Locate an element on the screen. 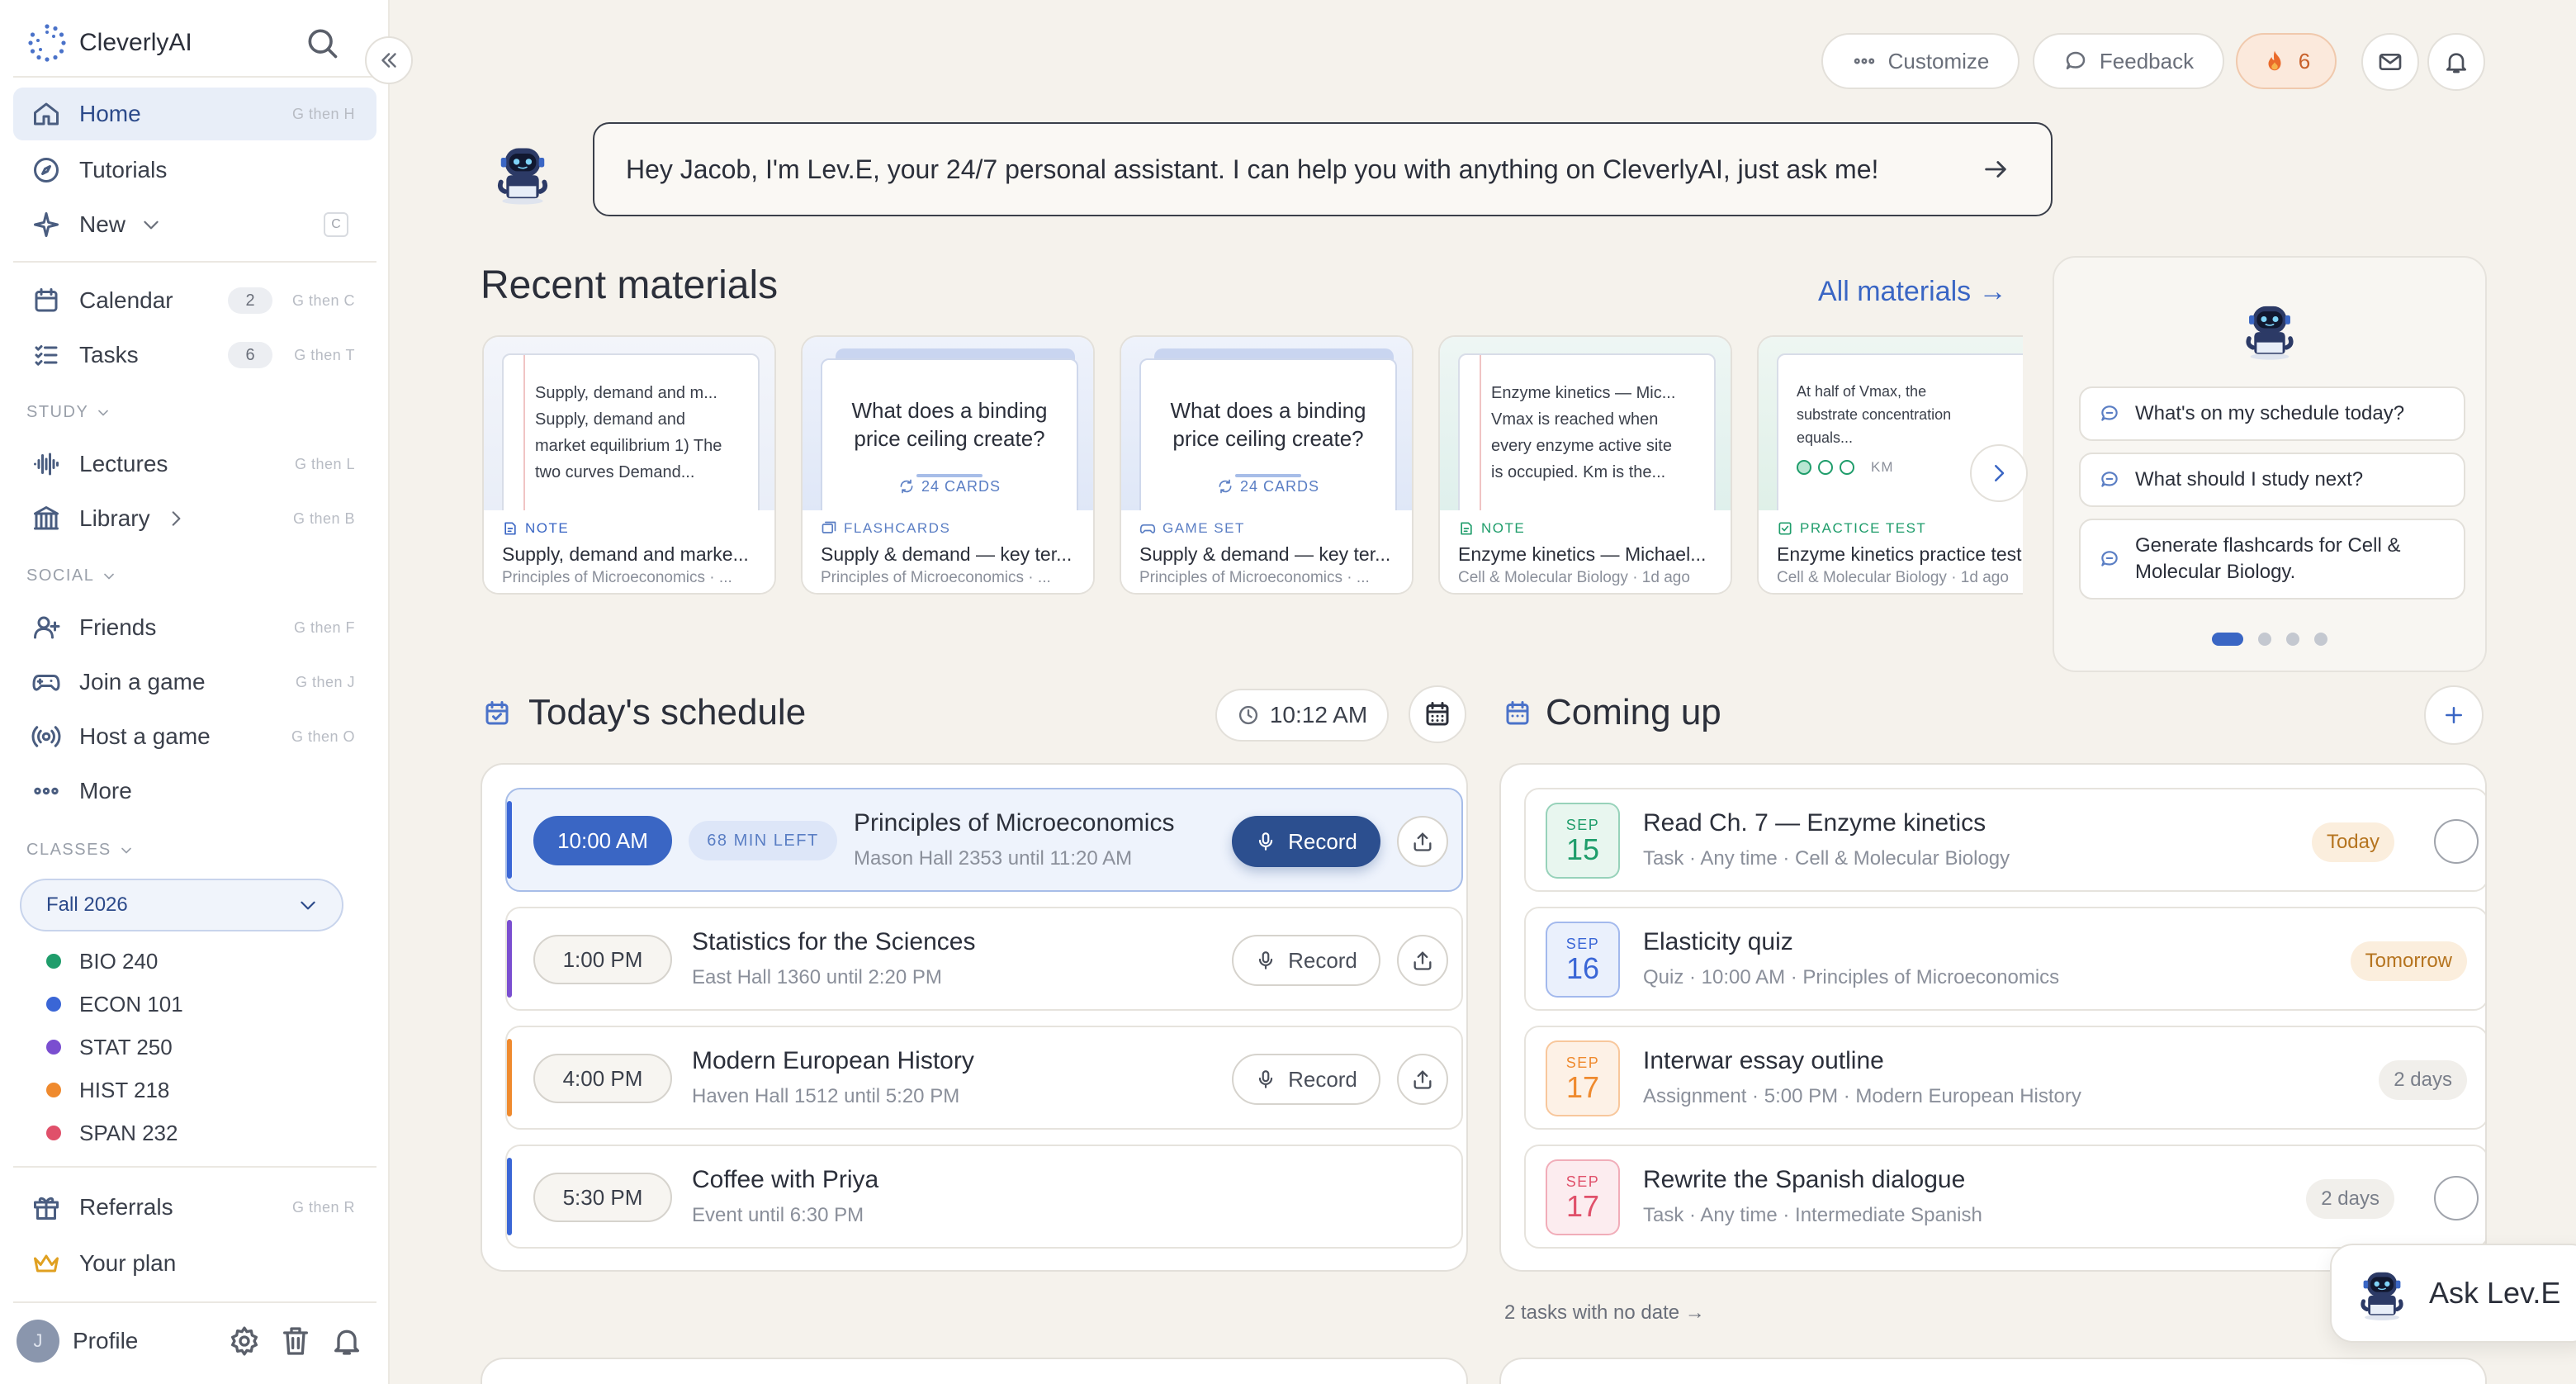 The image size is (2576, 1384). class-item: HIST 218 is located at coordinates (107, 1090).